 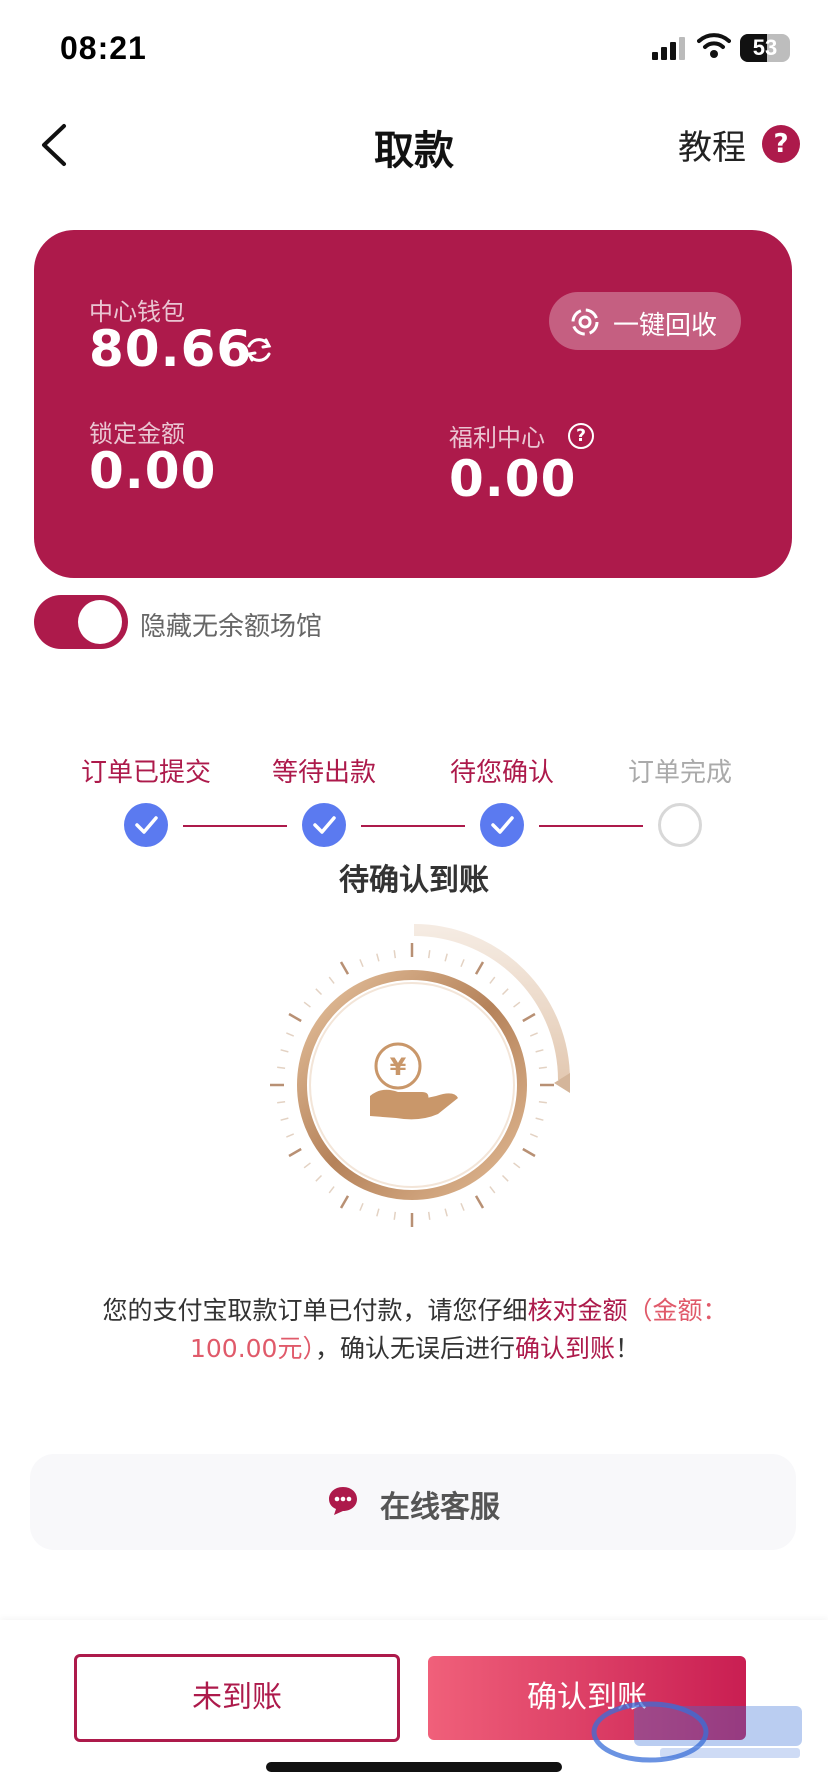 I want to click on hide-empty-label: 隐藏无余额场馆, so click(x=231, y=627).